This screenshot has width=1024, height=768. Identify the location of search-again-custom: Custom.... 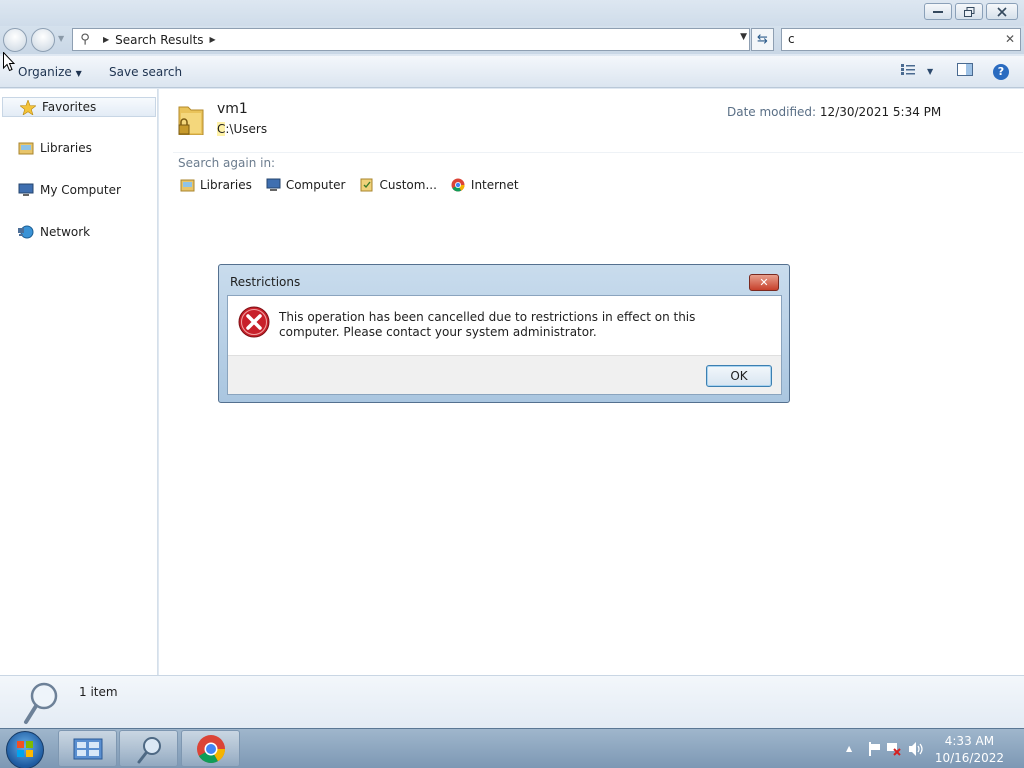
(398, 185).